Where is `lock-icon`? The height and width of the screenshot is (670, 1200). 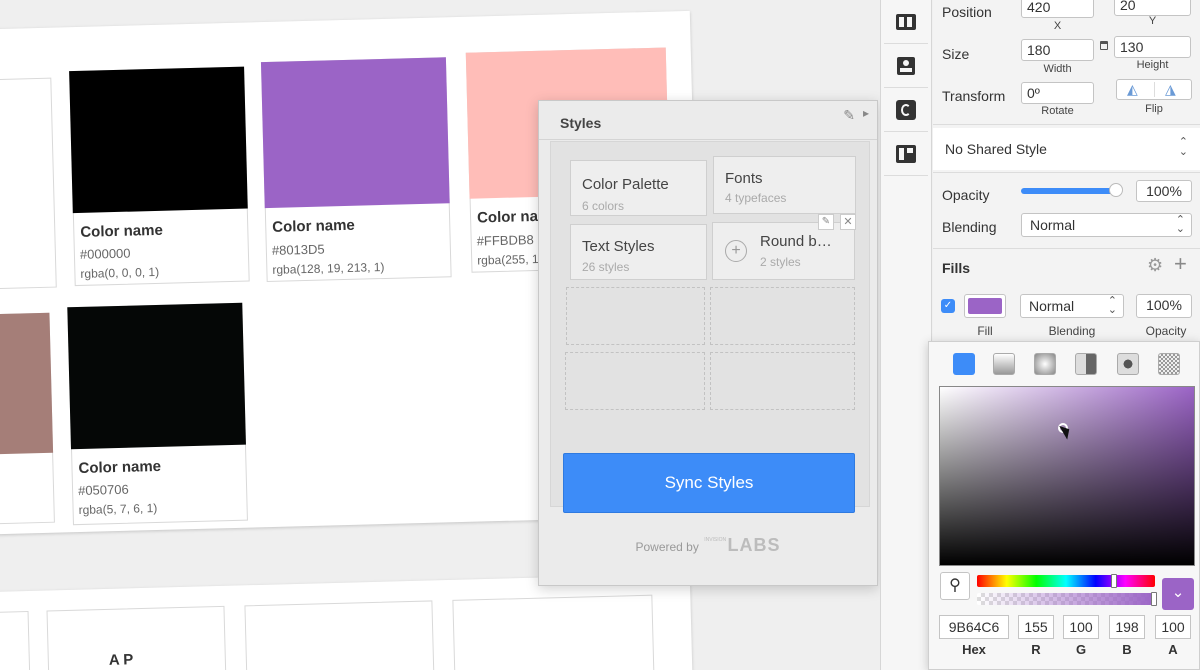 lock-icon is located at coordinates (1104, 45).